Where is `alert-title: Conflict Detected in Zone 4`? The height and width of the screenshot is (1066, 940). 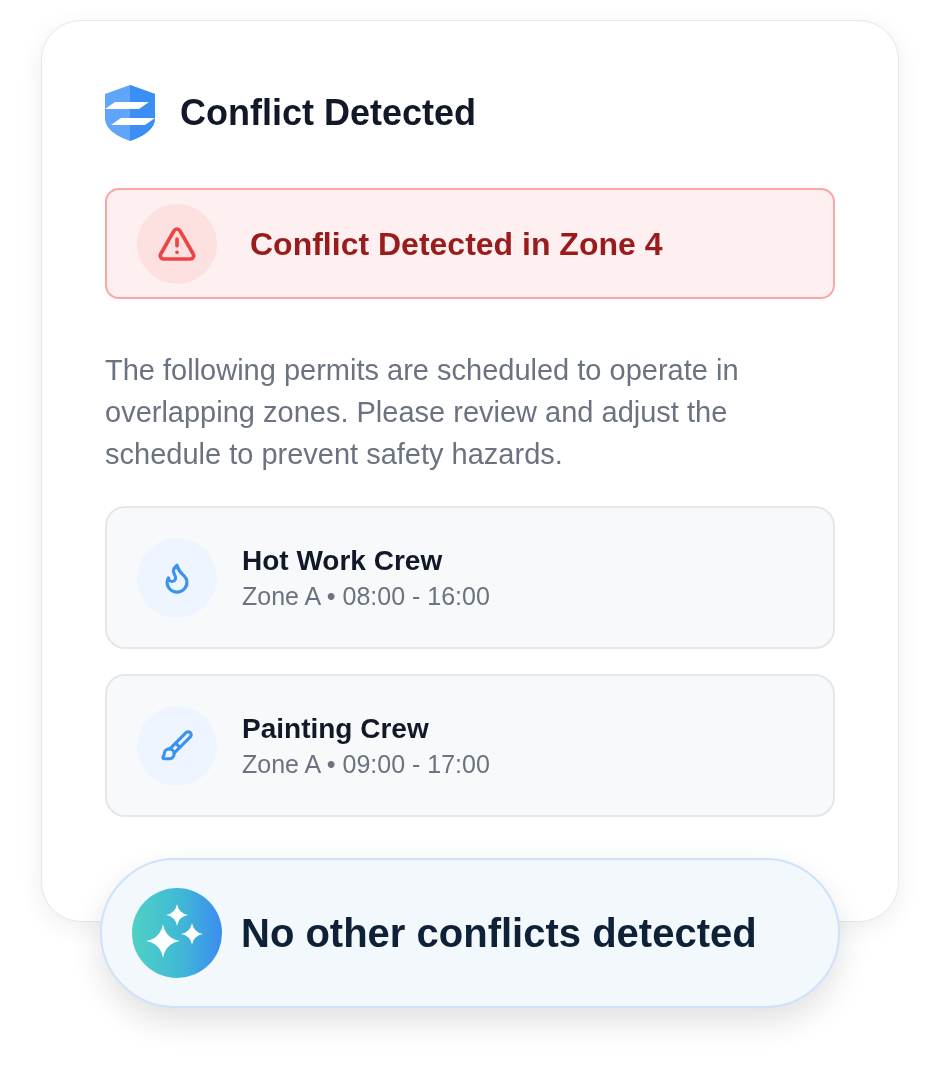 alert-title: Conflict Detected in Zone 4 is located at coordinates (456, 244).